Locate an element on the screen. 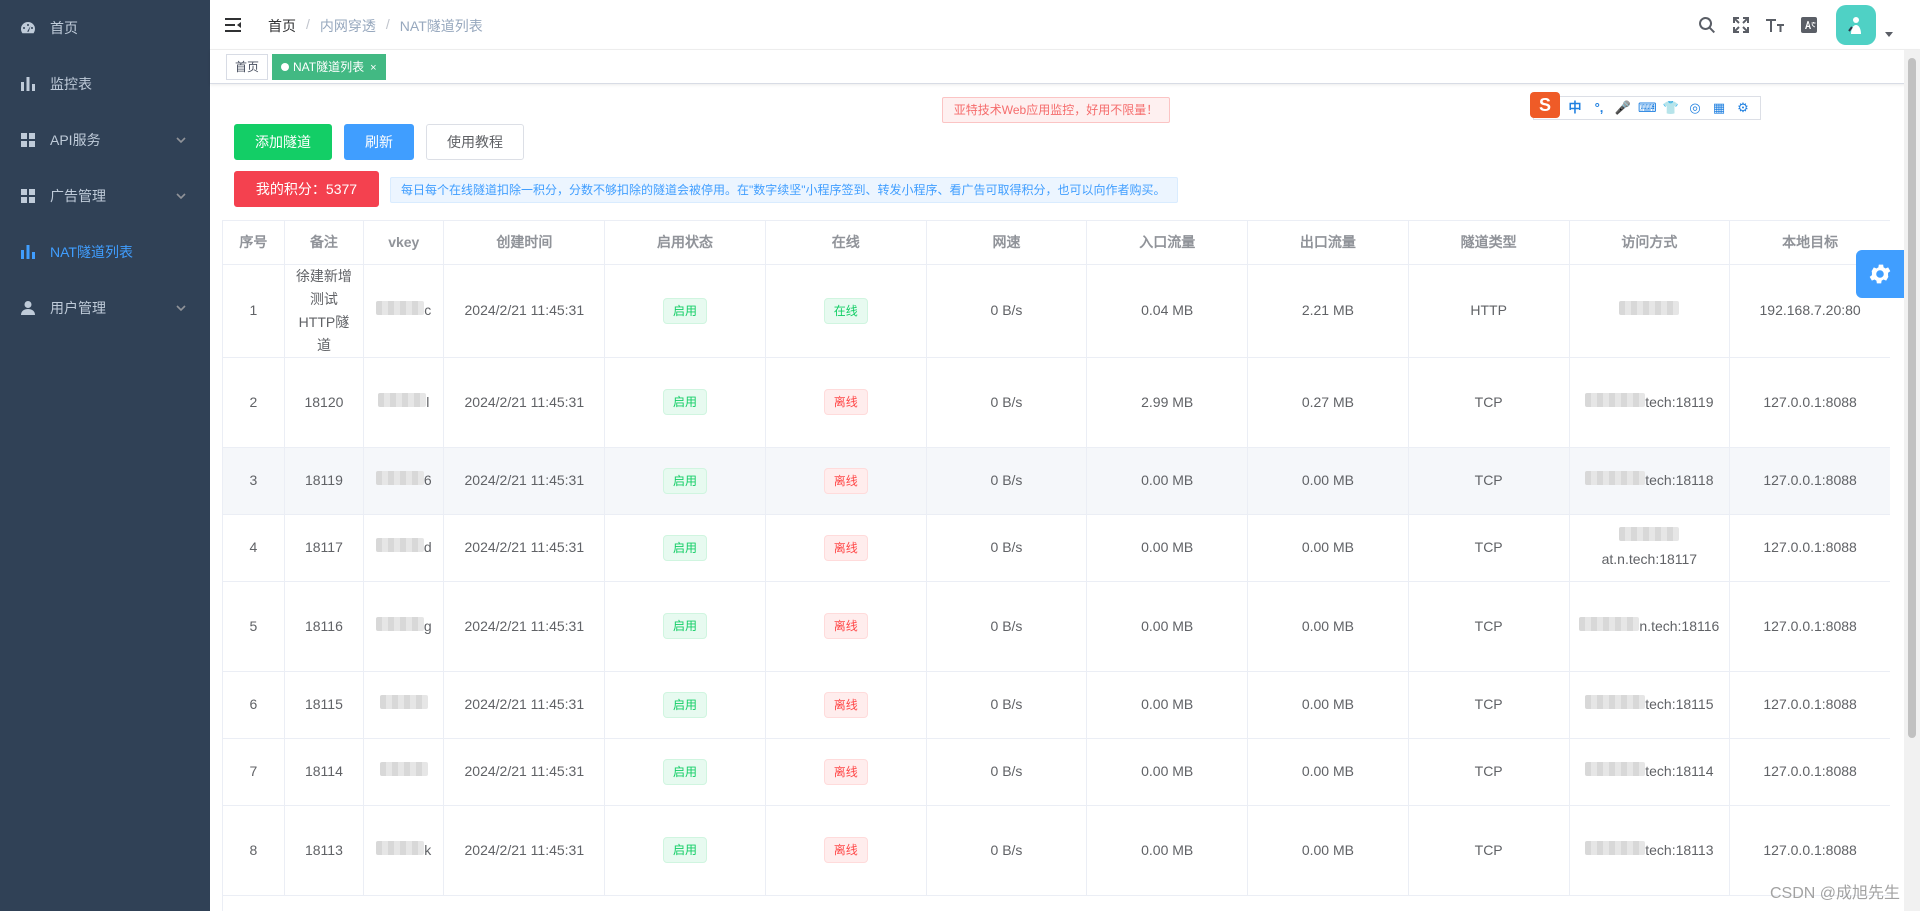 This screenshot has width=1920, height=911. microphone-icon: 🎤 is located at coordinates (1623, 108).